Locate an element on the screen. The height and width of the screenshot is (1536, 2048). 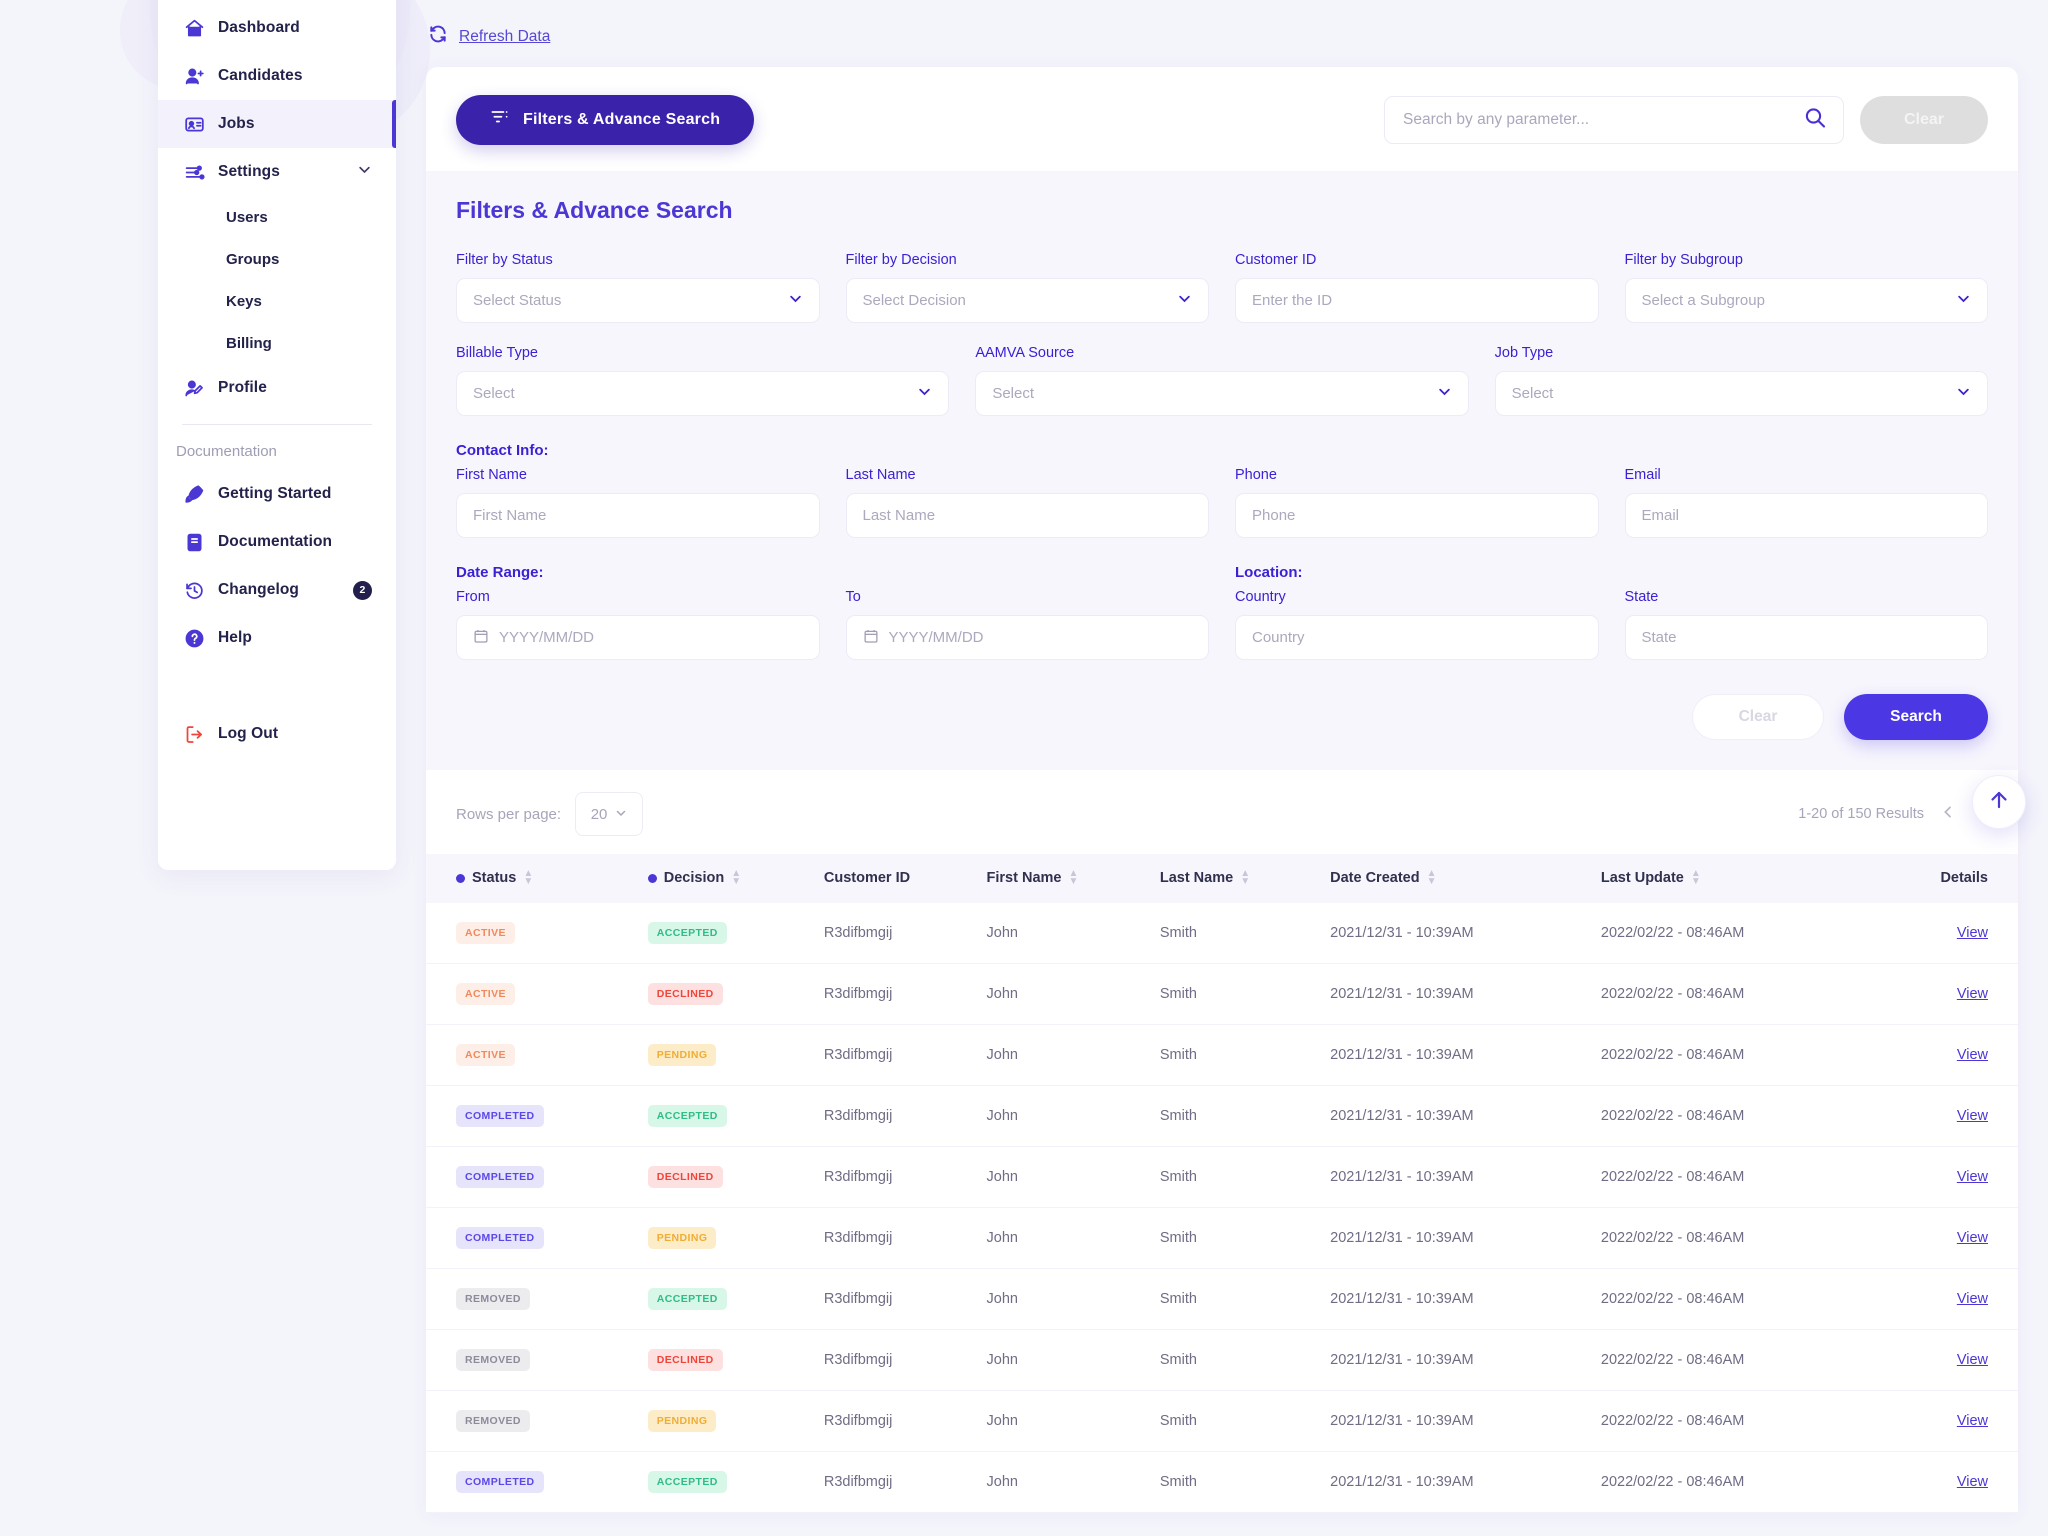
logout-icon is located at coordinates (194, 734).